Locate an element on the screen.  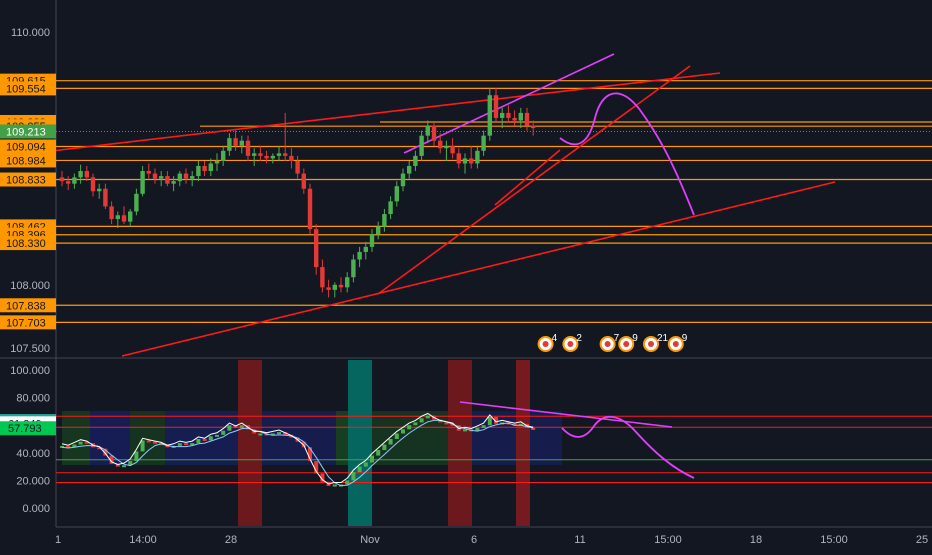
price-level-tag-label: 107.703 is located at coordinates (26, 323).